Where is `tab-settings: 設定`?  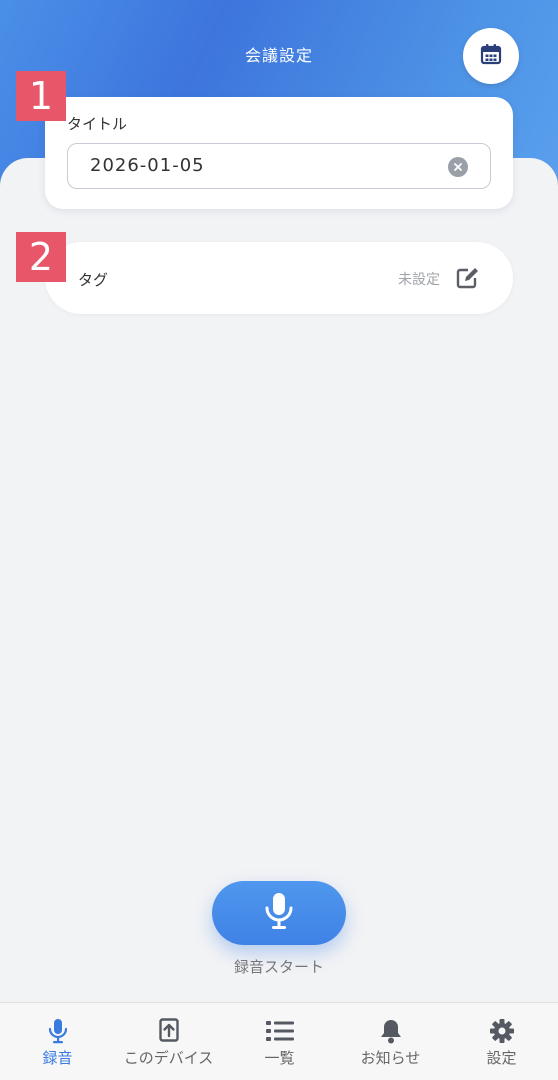
tab-settings: 設定 is located at coordinates (501, 1041).